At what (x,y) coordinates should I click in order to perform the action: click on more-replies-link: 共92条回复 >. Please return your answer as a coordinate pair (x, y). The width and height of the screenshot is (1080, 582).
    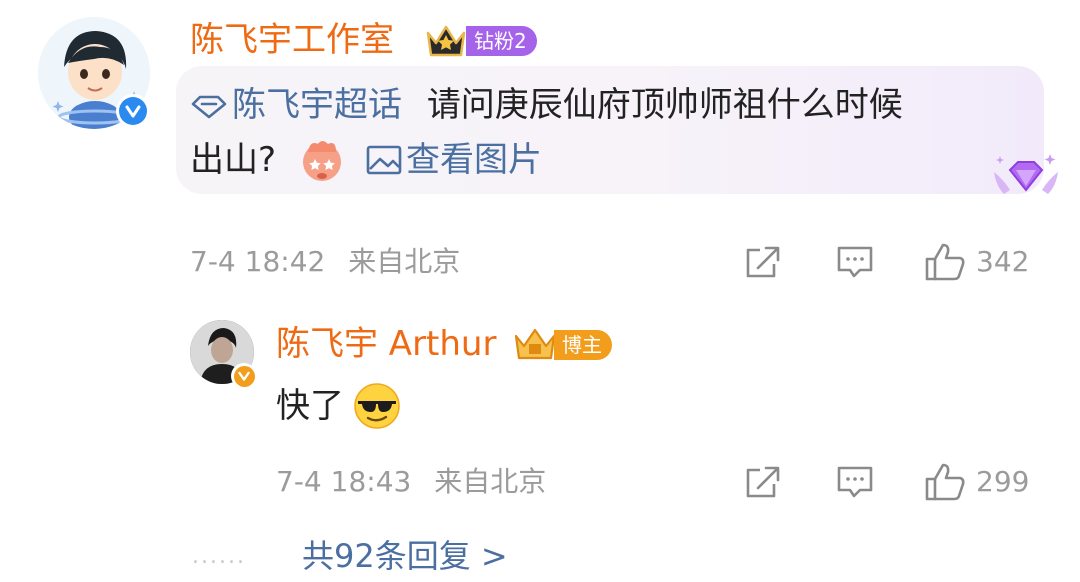
    Looking at the image, I should click on (405, 556).